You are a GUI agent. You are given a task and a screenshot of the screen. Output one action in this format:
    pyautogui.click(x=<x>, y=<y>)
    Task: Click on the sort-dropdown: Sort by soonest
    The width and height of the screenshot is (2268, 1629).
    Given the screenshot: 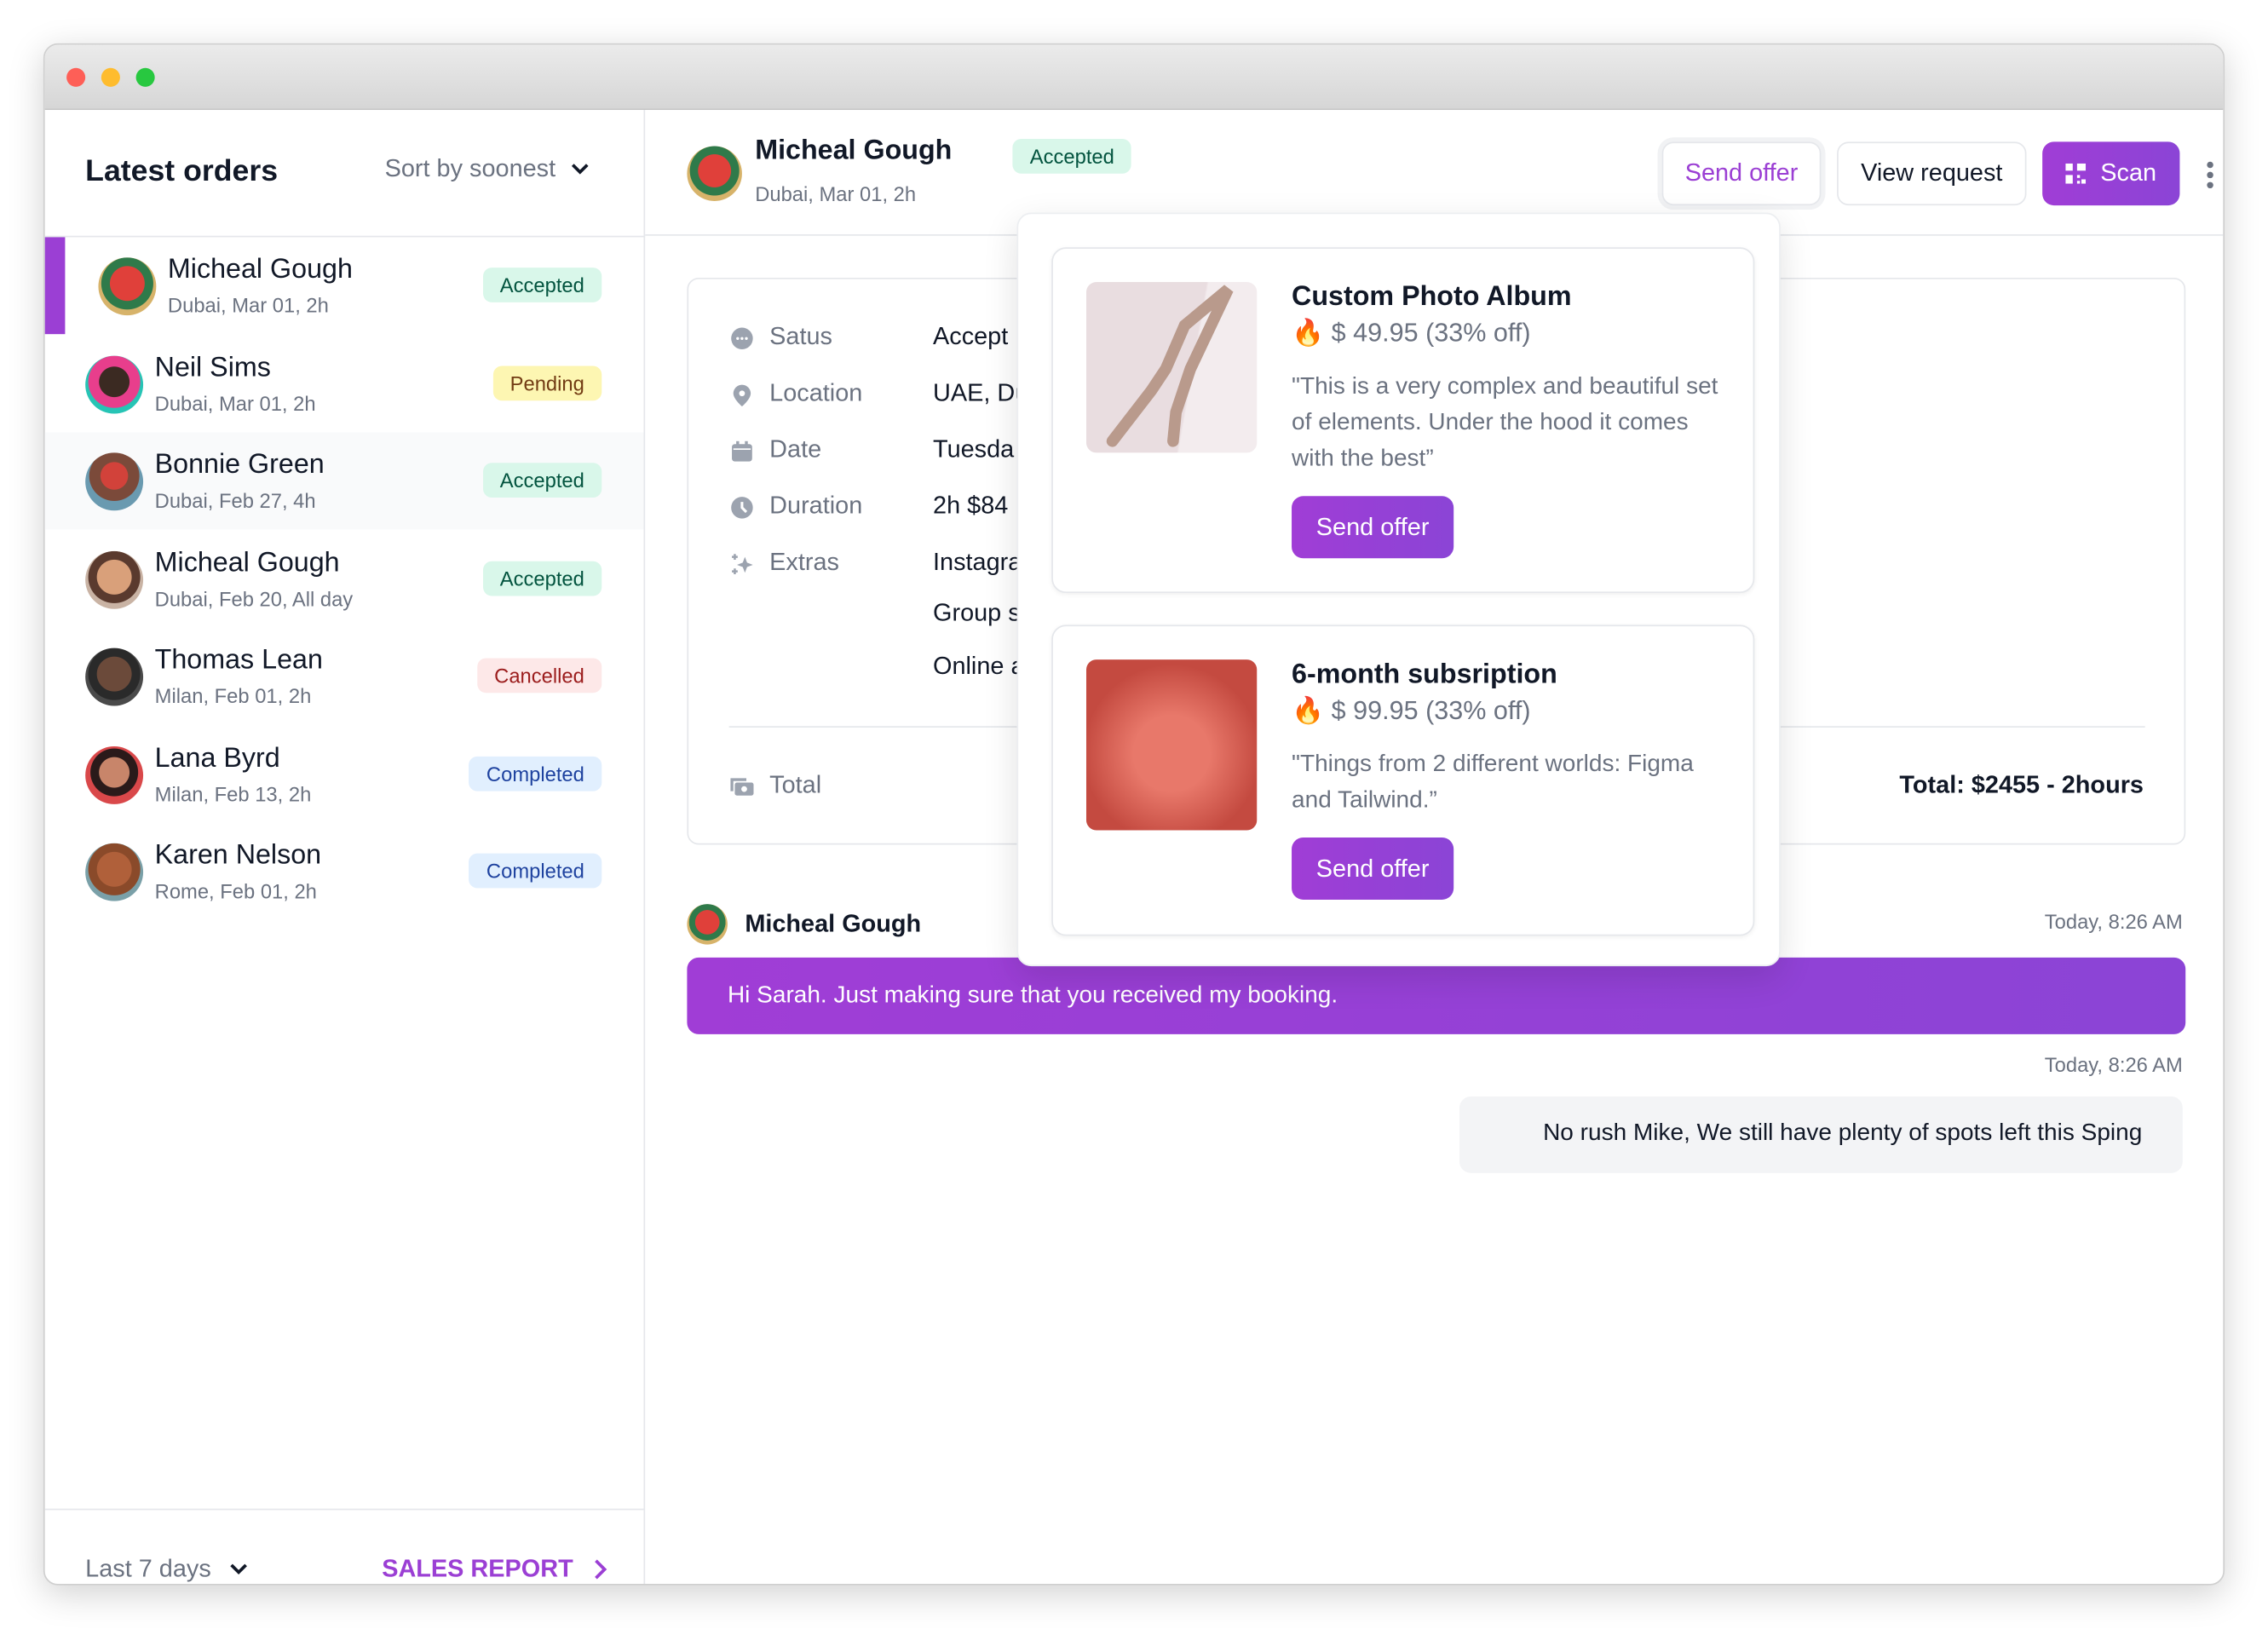 What is the action you would take?
    pyautogui.click(x=488, y=169)
    